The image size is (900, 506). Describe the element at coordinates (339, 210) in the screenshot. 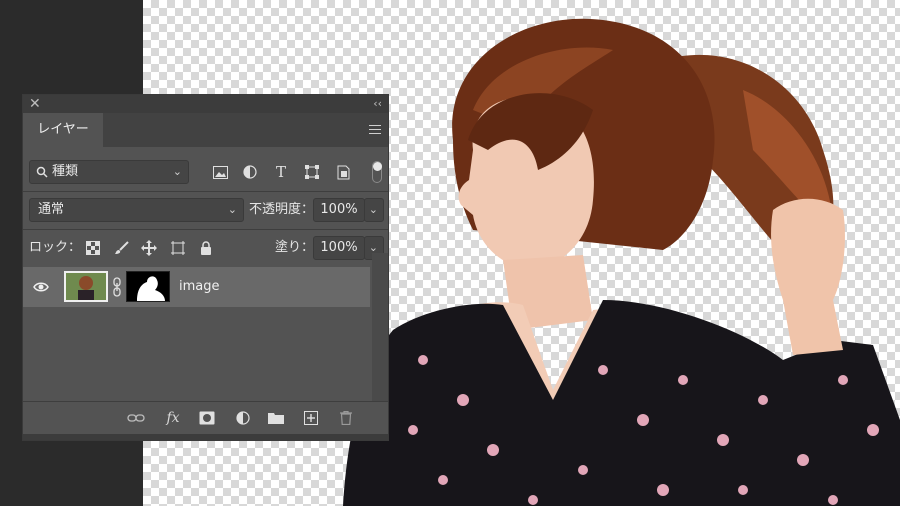

I see `opacity-input: 100%` at that location.